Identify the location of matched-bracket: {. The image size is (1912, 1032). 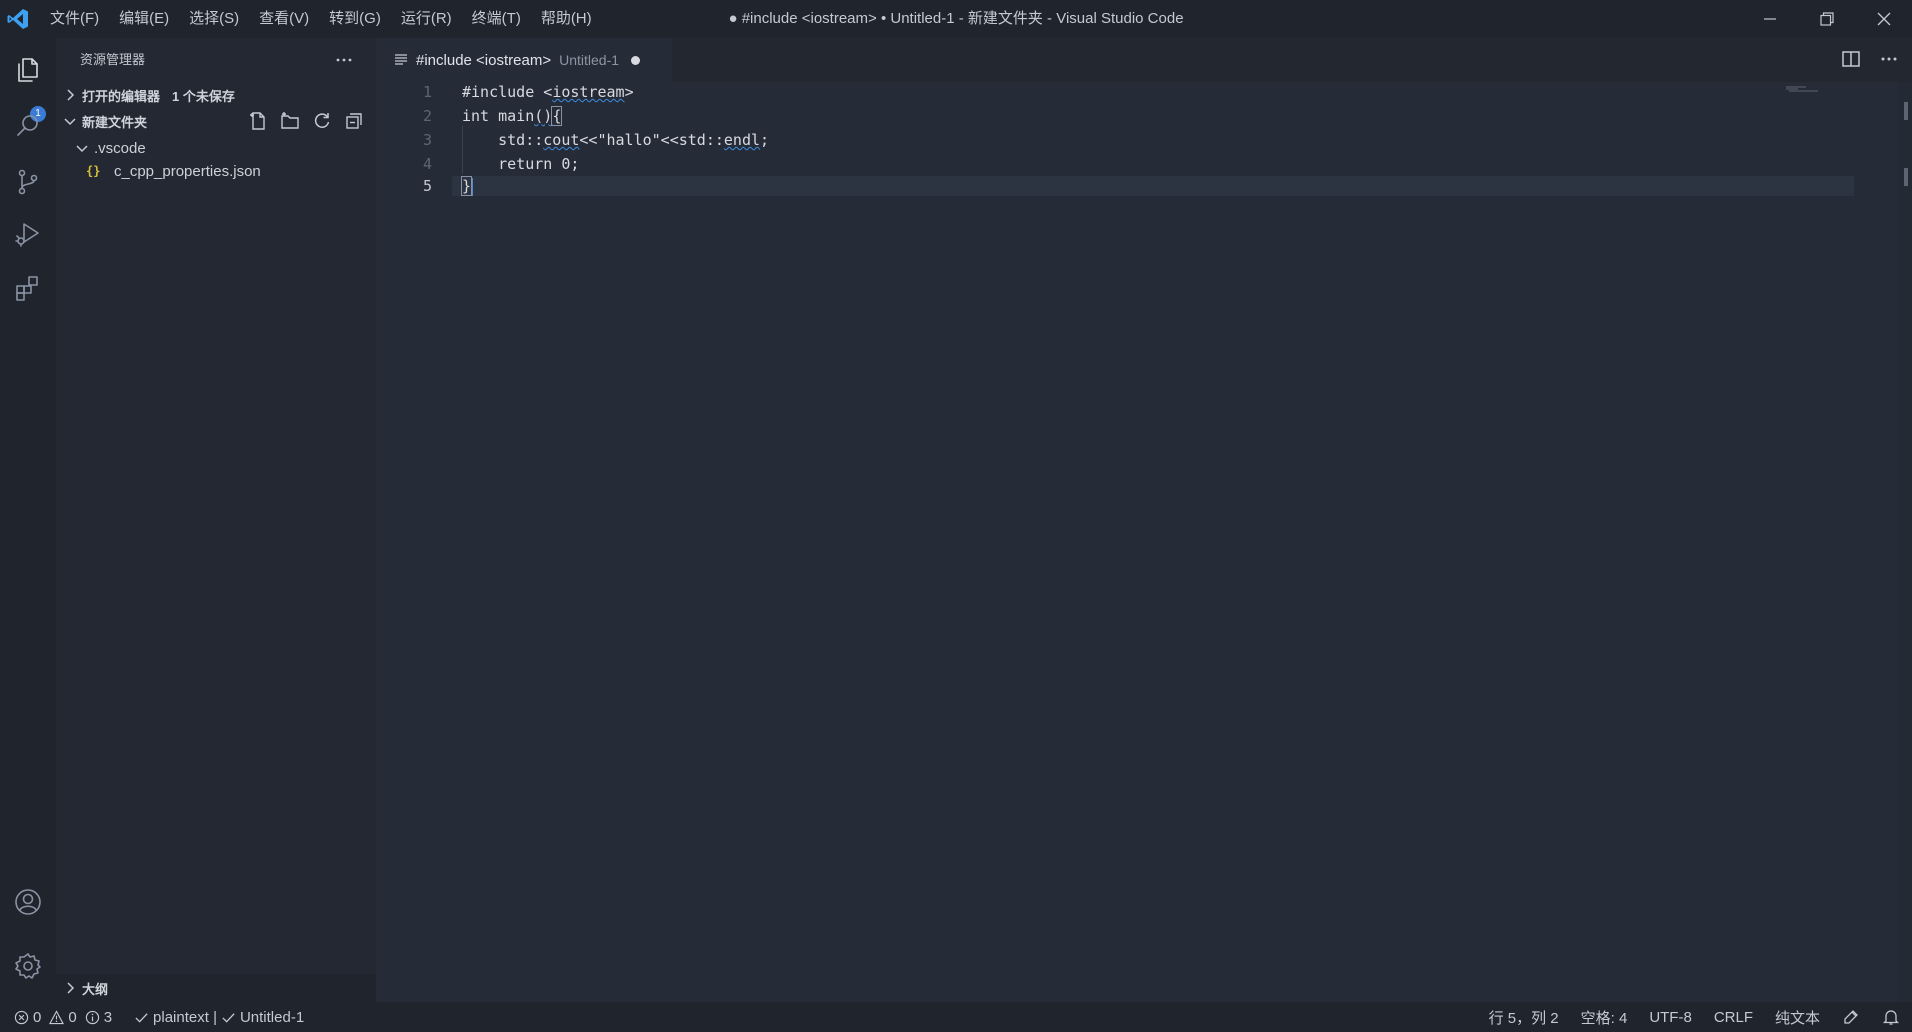
(557, 116).